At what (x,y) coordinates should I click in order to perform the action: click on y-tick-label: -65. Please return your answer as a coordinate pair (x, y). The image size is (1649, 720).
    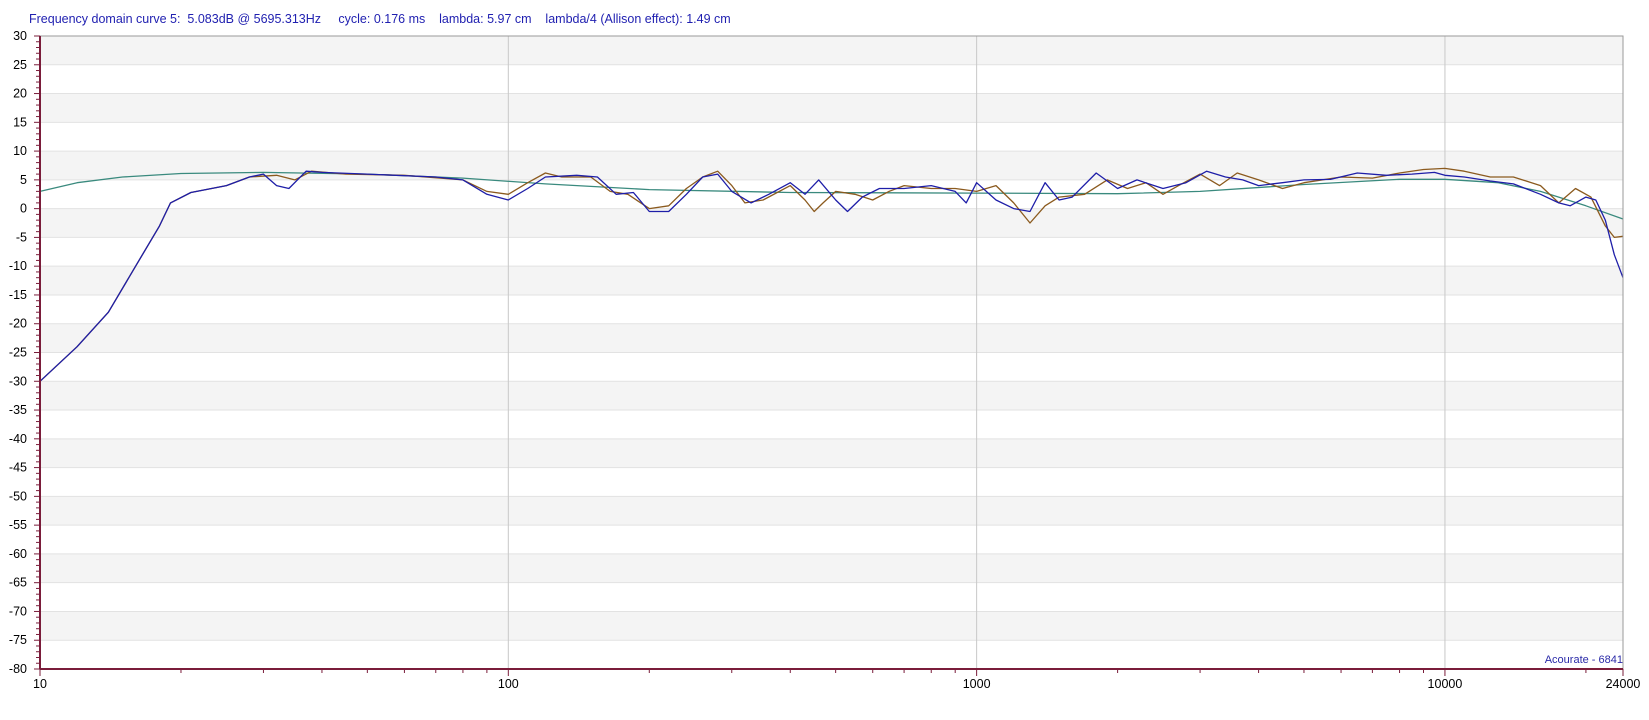
    Looking at the image, I should click on (18, 583).